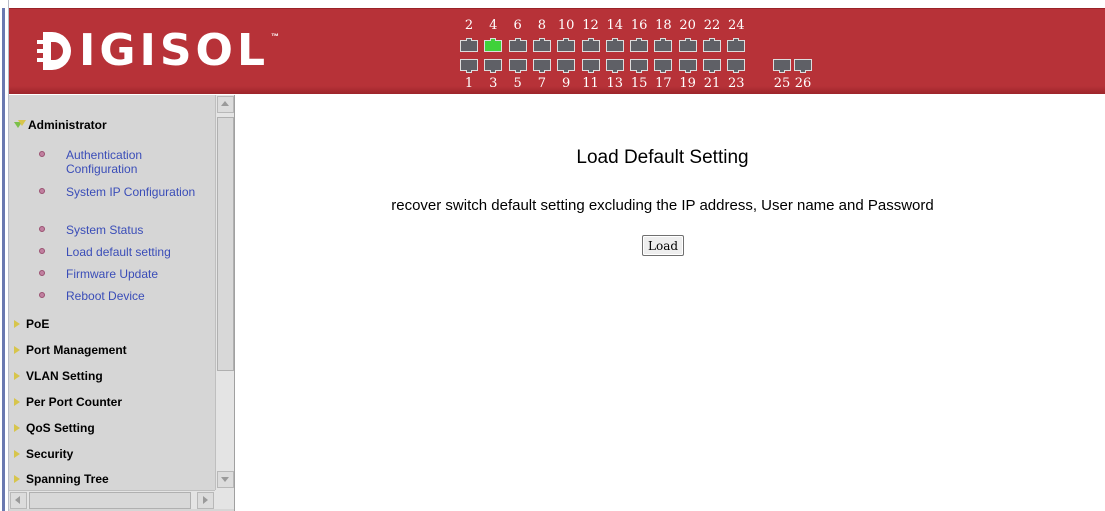 The width and height of the screenshot is (1105, 511). Describe the element at coordinates (469, 83) in the screenshot. I see `port-number-label: 1` at that location.